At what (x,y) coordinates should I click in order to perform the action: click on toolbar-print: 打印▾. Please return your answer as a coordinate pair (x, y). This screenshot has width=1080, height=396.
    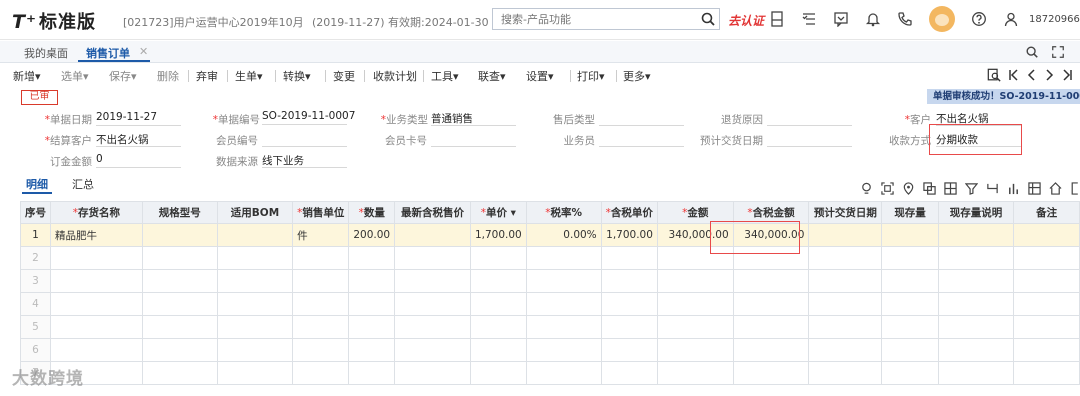
    Looking at the image, I should click on (591, 76).